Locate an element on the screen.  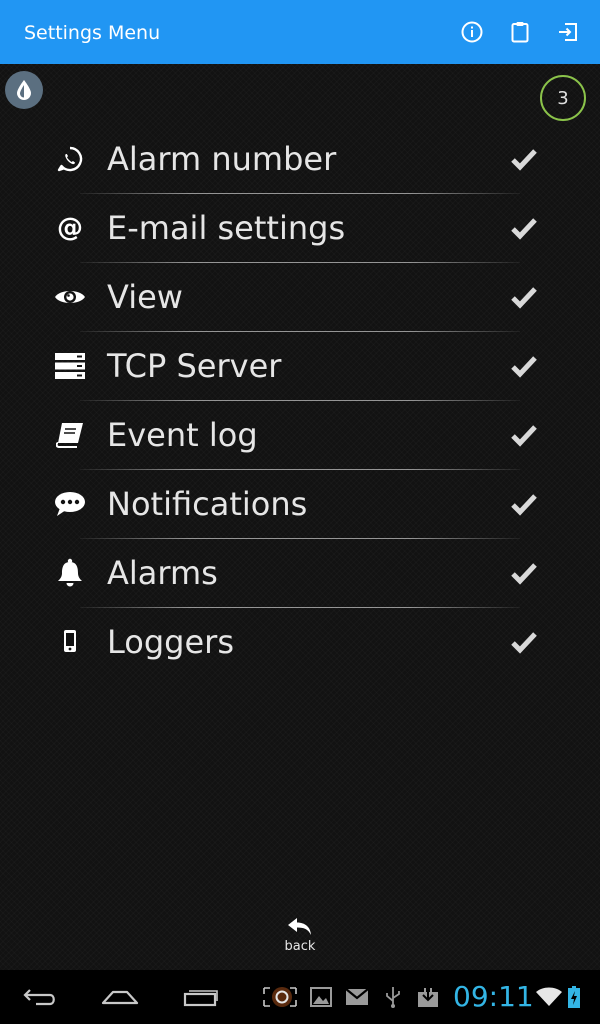
menu-item-label: Notifications is located at coordinates (207, 504).